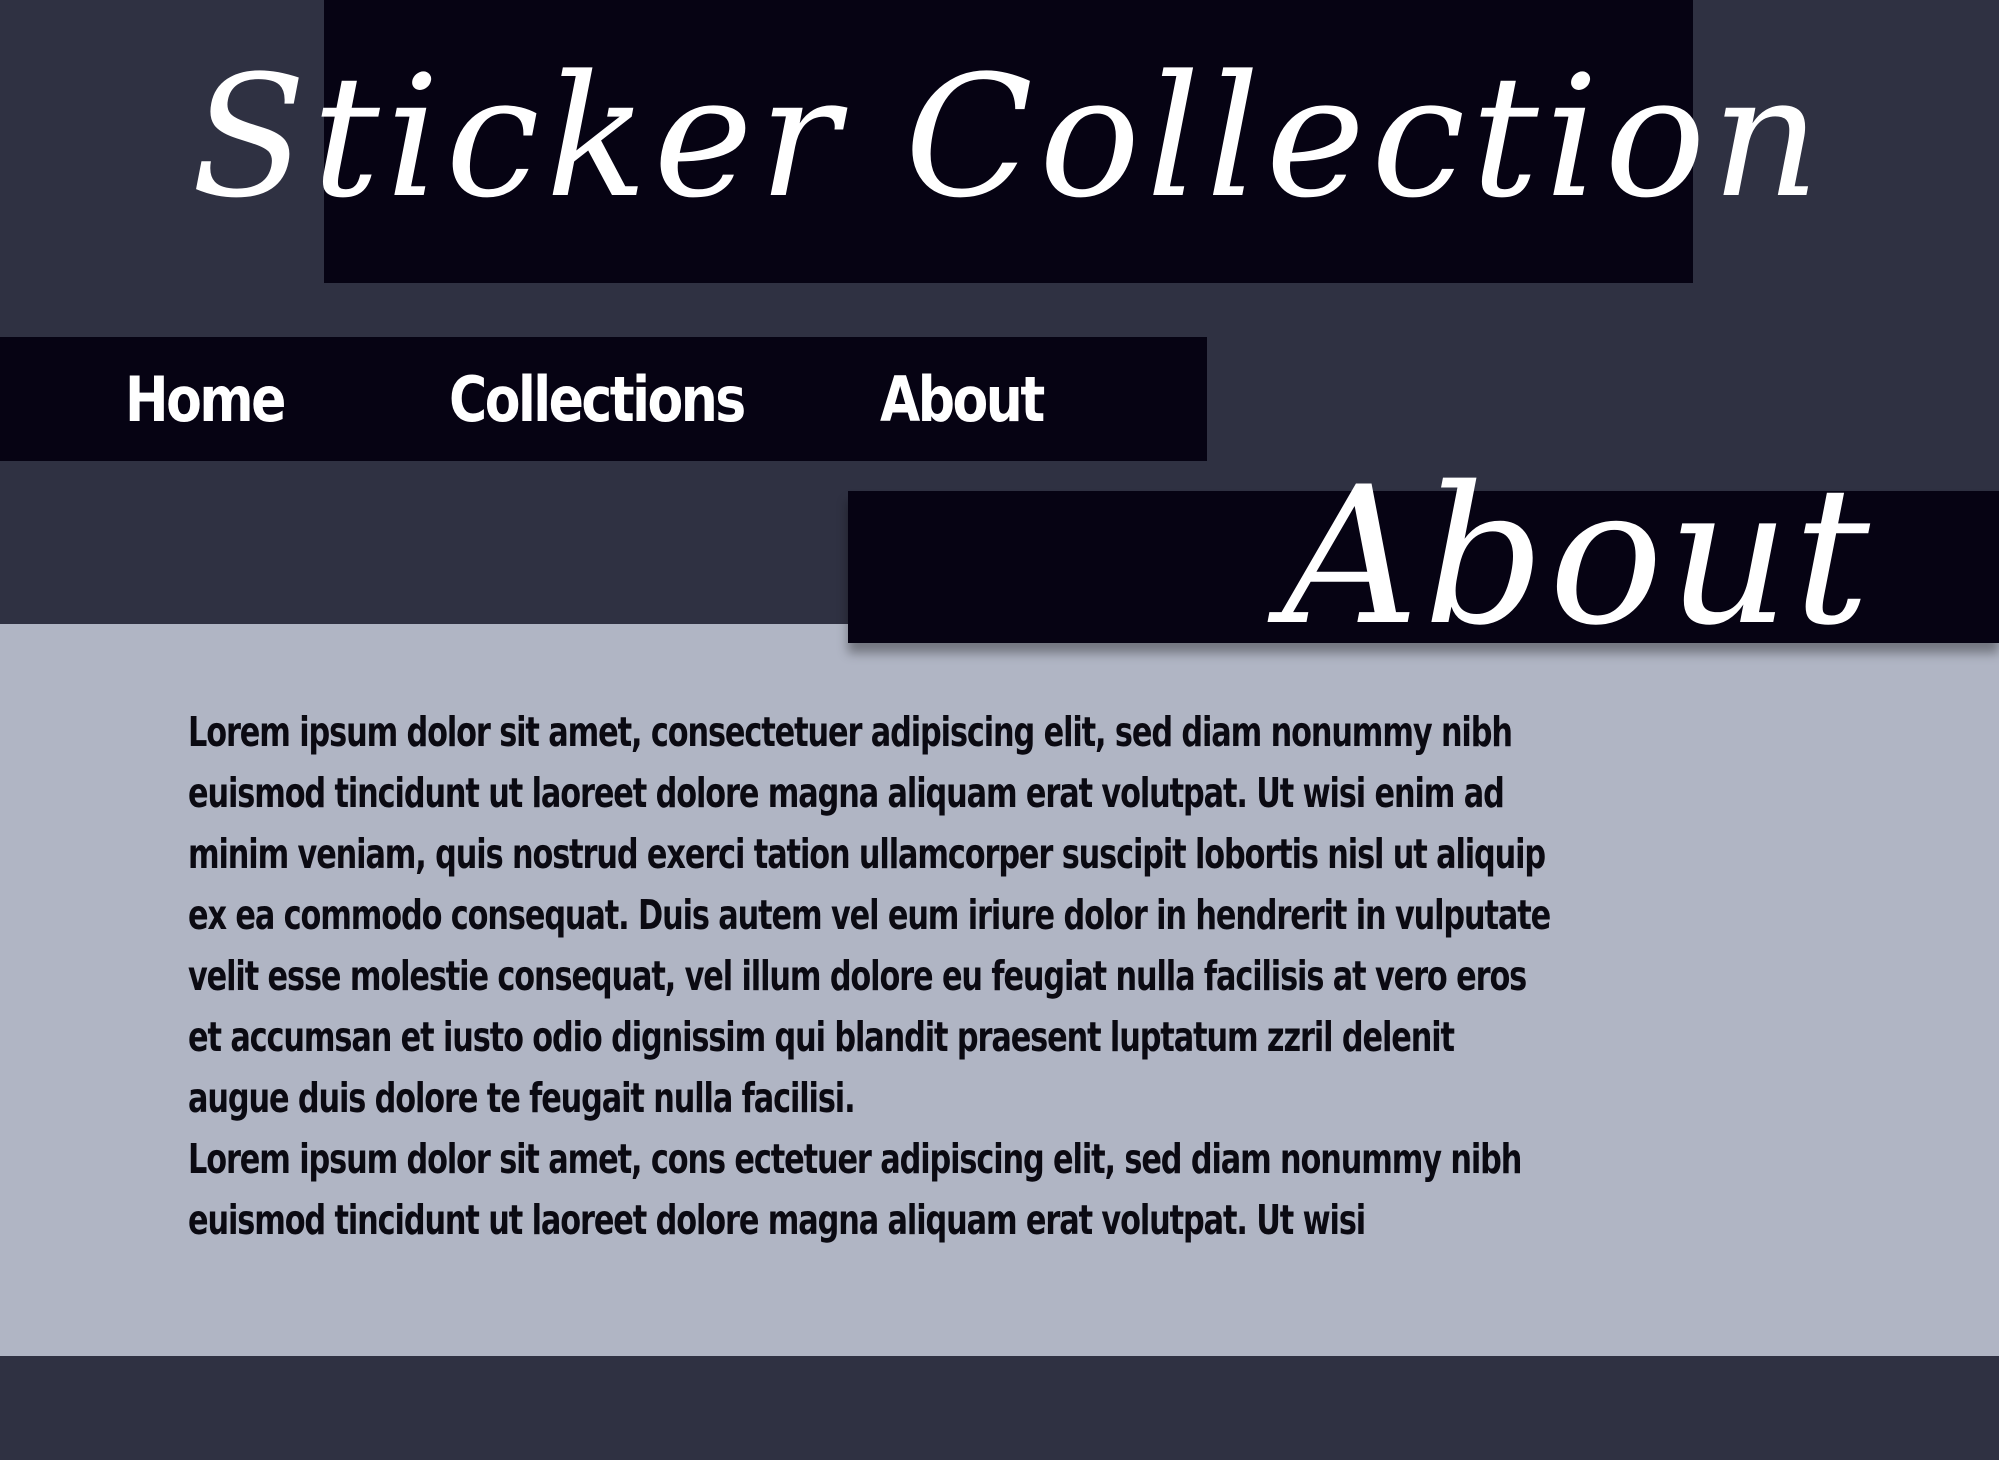  Describe the element at coordinates (1578, 556) in the screenshot. I see `section-title: About` at that location.